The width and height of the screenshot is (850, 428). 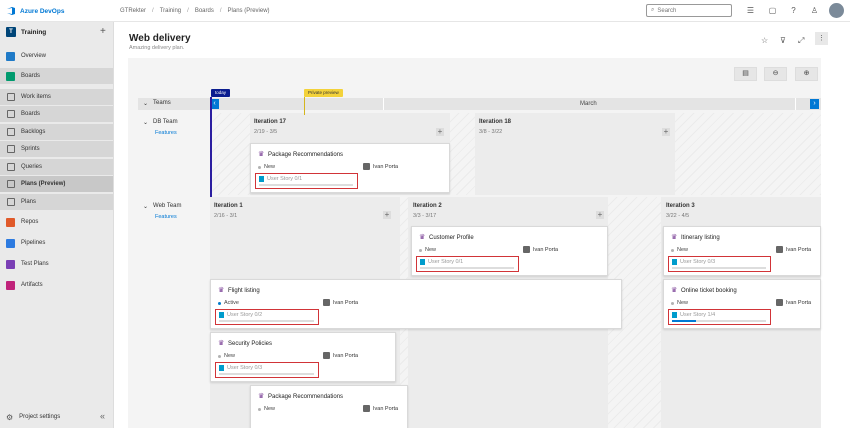 I want to click on scroll-right-icon: ›, so click(x=814, y=104).